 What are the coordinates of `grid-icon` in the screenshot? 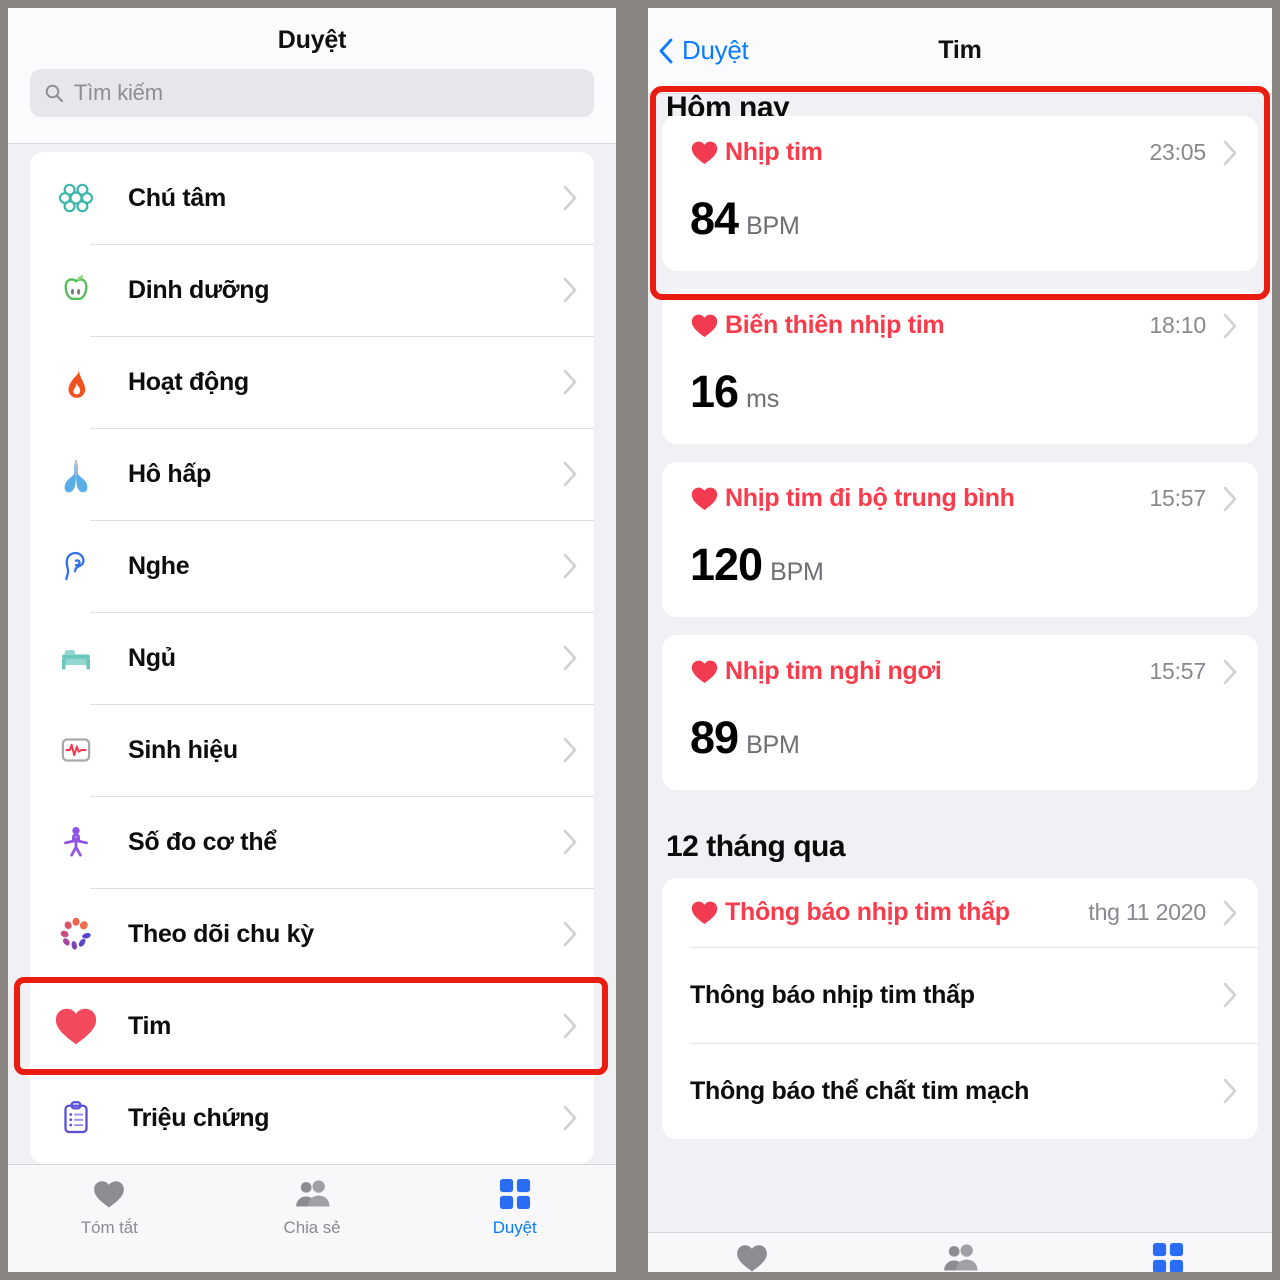 It's located at (1168, 1257).